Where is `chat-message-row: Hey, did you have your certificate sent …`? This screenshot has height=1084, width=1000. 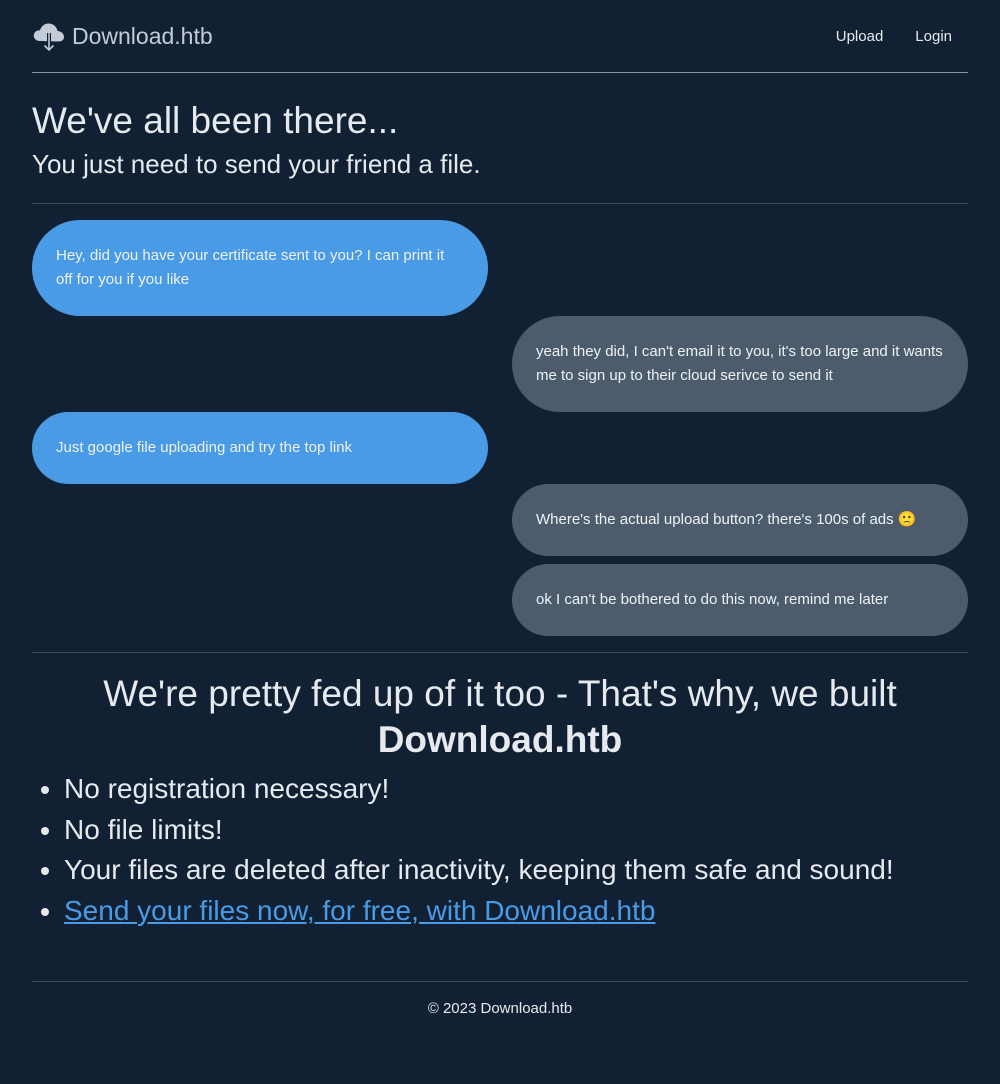 chat-message-row: Hey, did you have your certificate sent … is located at coordinates (500, 268).